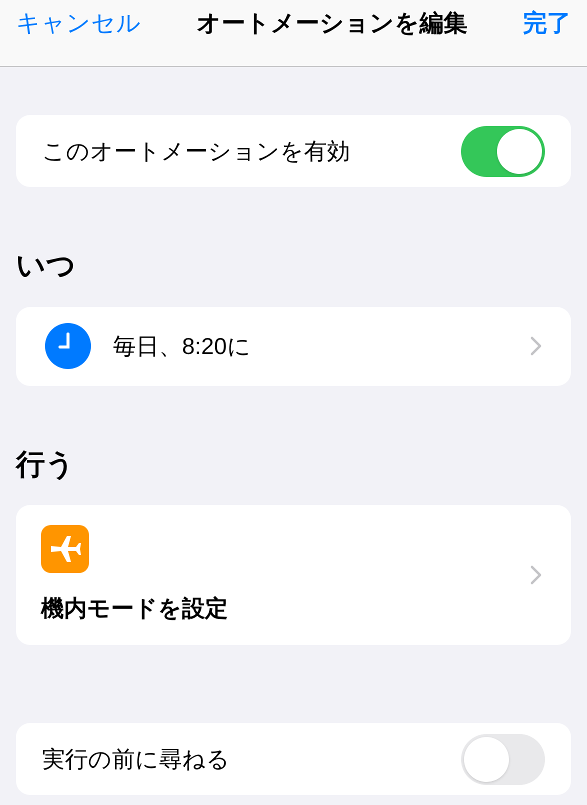  I want to click on toggle-label: このオートメーションを有効, so click(196, 151).